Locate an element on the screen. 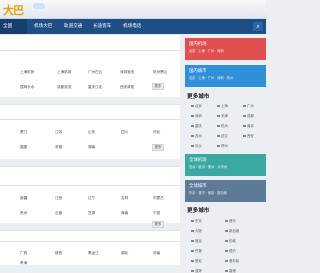  city-name: 广州 is located at coordinates (250, 106).